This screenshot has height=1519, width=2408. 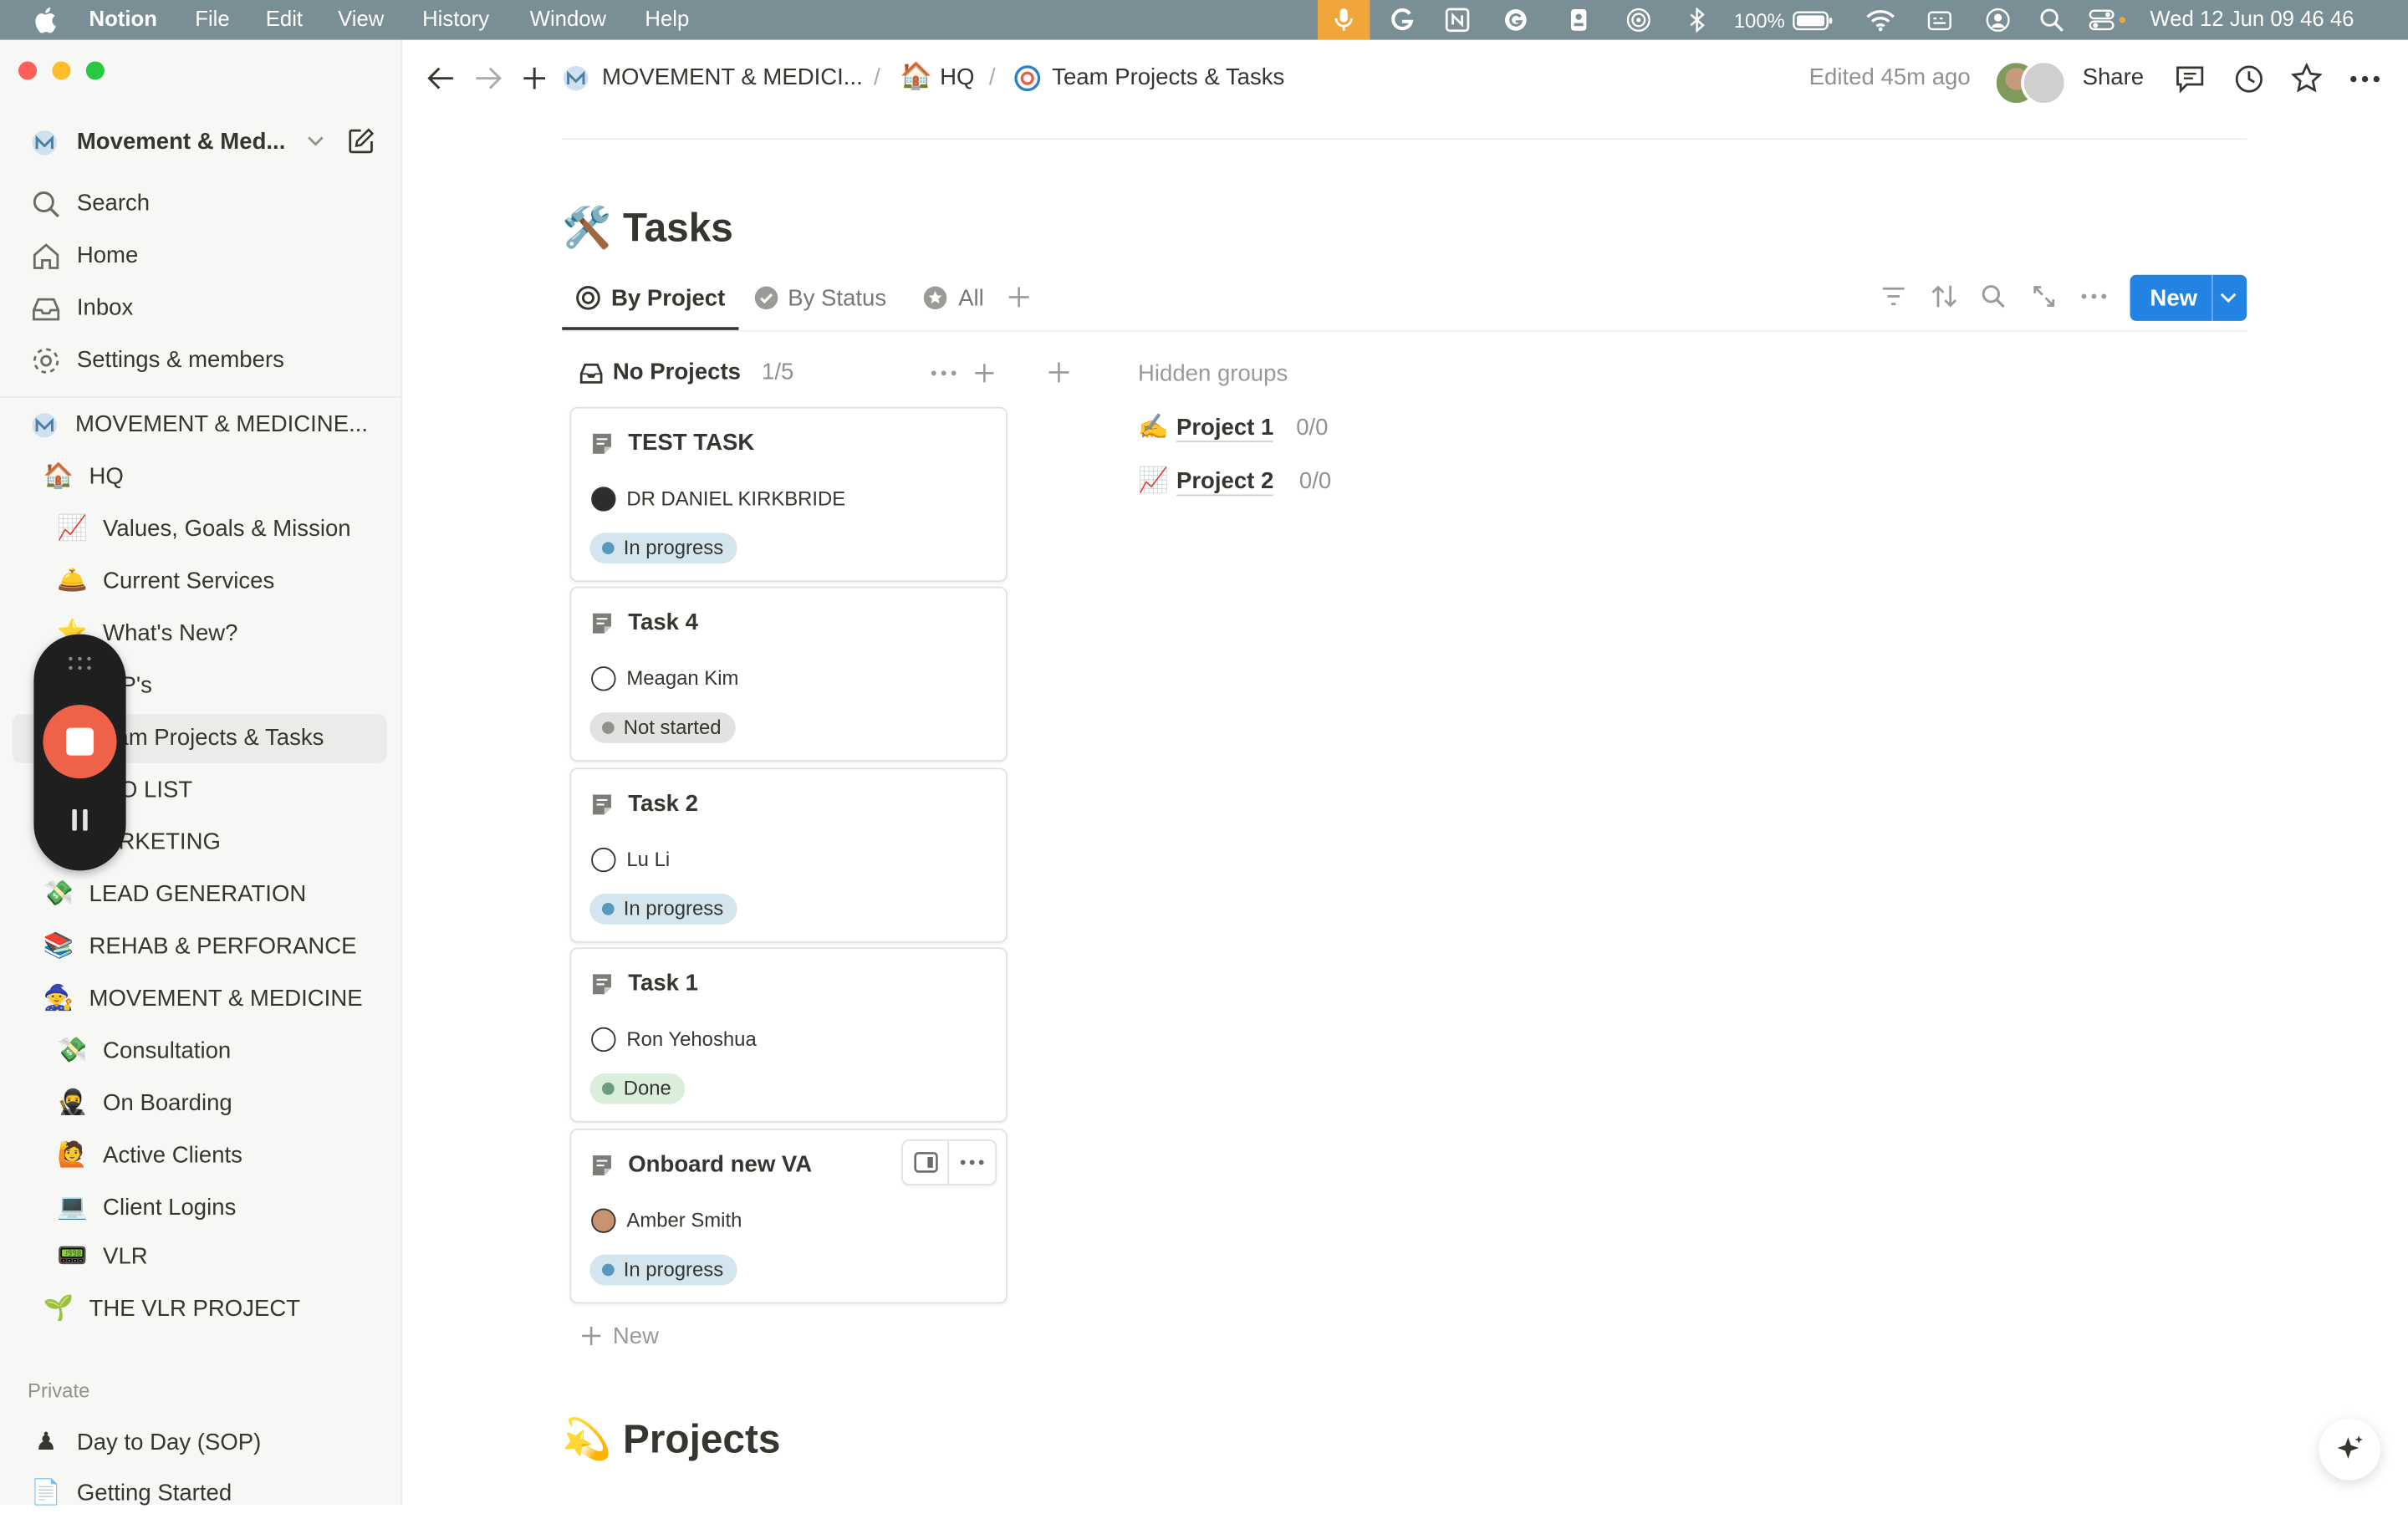 What do you see at coordinates (200, 256) in the screenshot?
I see `sidebar-home: Home` at bounding box center [200, 256].